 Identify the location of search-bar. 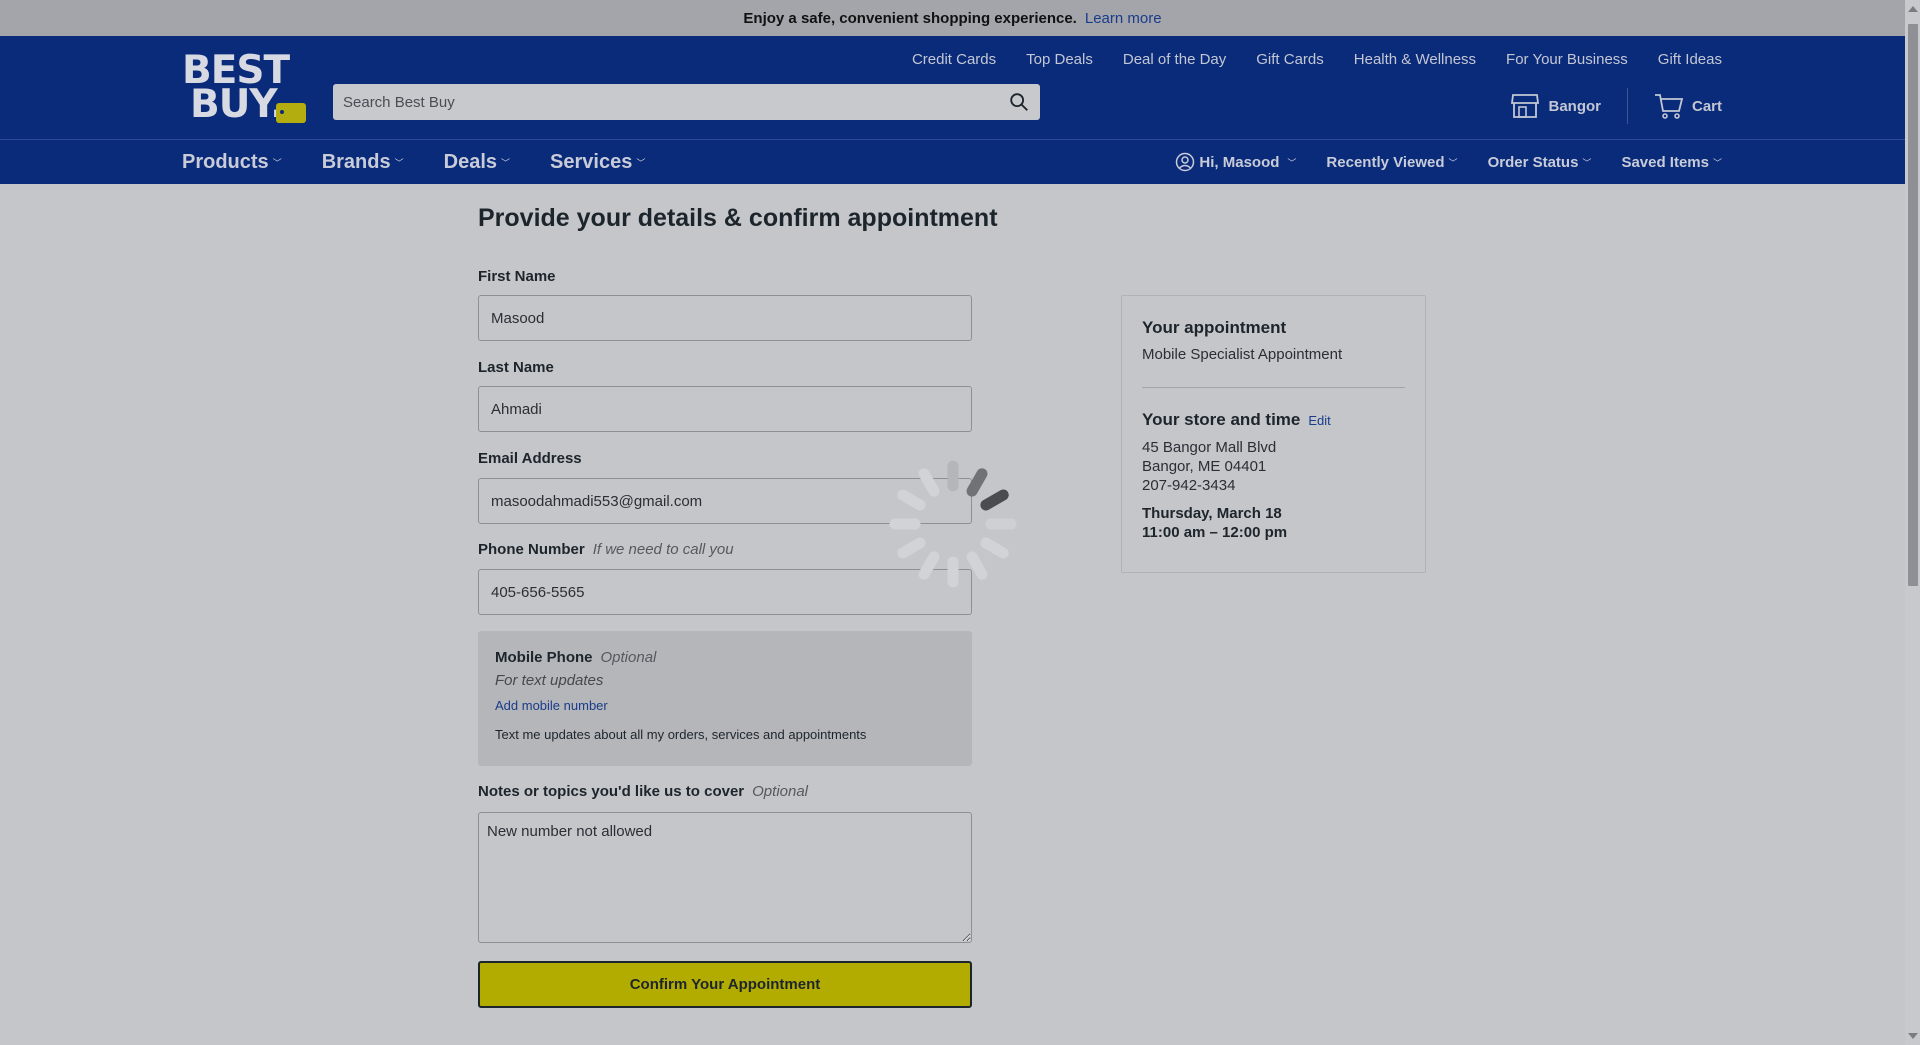
(686, 102).